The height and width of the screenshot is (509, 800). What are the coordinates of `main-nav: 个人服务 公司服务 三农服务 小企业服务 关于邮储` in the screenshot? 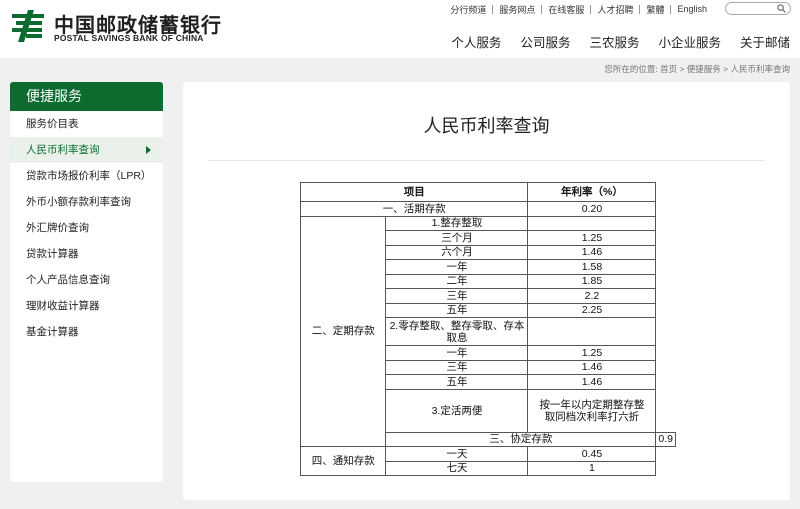 It's located at (611, 41).